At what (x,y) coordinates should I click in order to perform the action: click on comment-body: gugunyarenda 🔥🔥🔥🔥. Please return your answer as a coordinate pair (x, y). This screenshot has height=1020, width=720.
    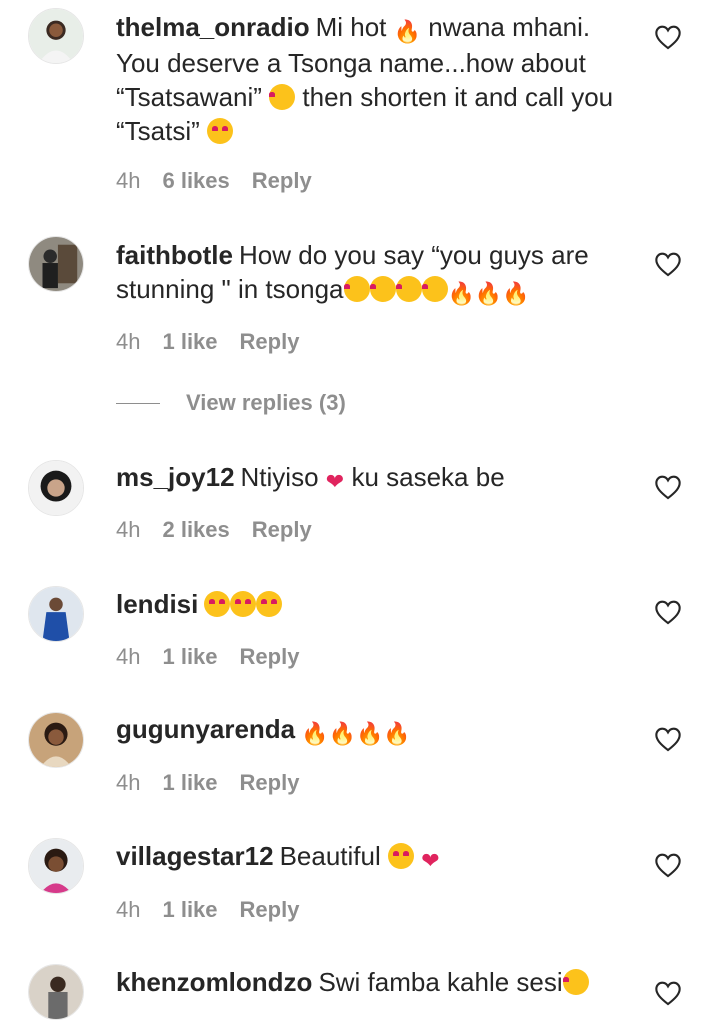
    Looking at the image, I should click on (366, 730).